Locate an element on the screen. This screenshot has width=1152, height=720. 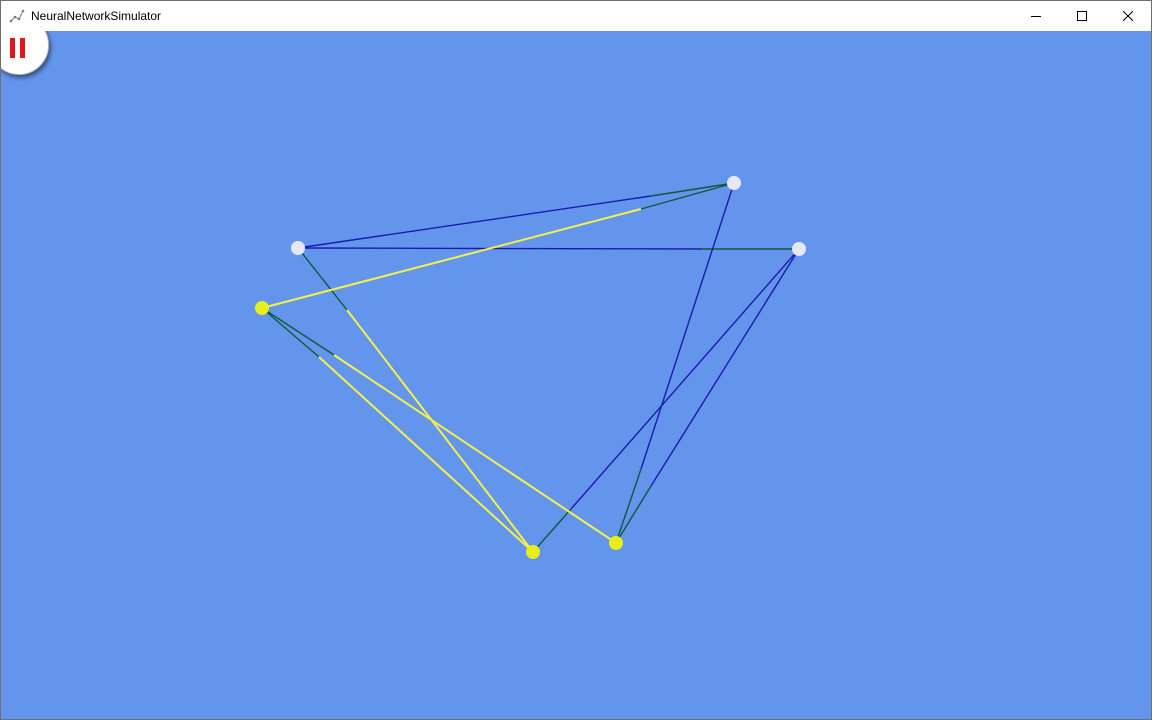
link-n4-n6-start is located at coordinates (298, 331).